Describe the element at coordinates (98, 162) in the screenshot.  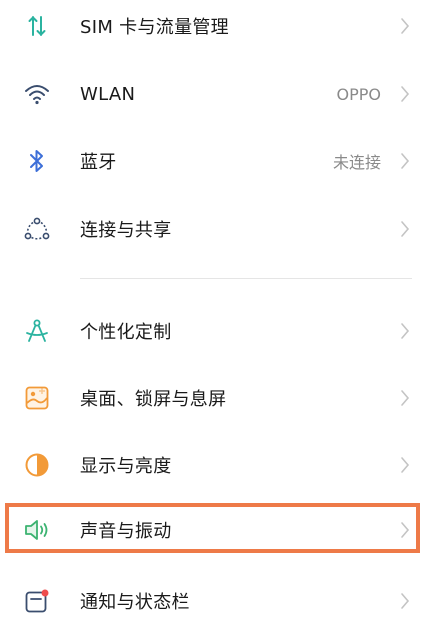
I see `settings-item-label: 蓝牙` at that location.